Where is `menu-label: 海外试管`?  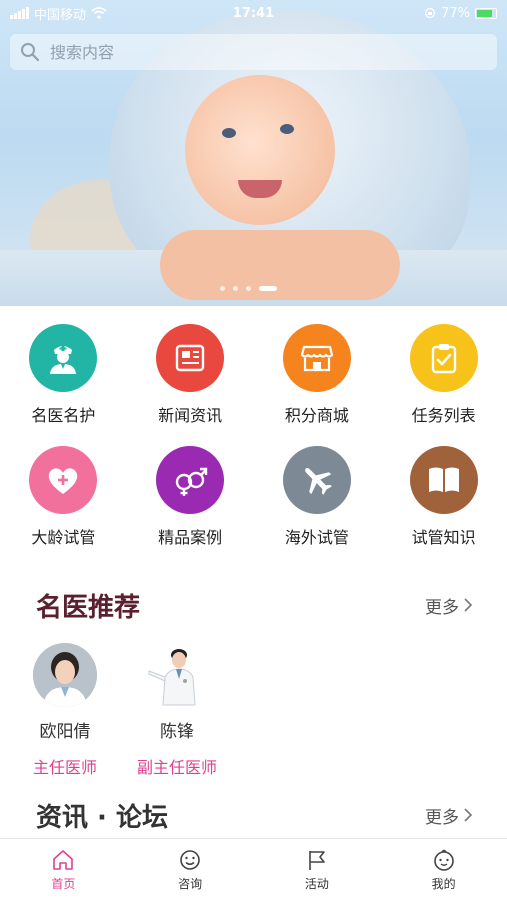
menu-label: 海外试管 is located at coordinates (316, 537).